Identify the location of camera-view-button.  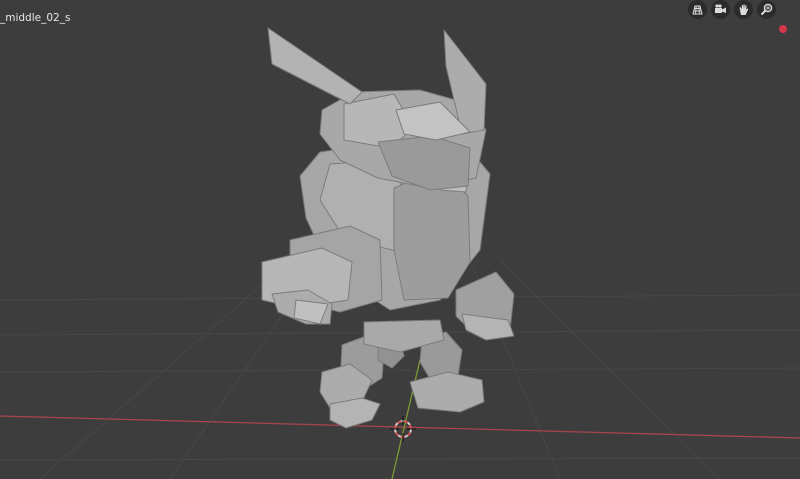
(720, 9).